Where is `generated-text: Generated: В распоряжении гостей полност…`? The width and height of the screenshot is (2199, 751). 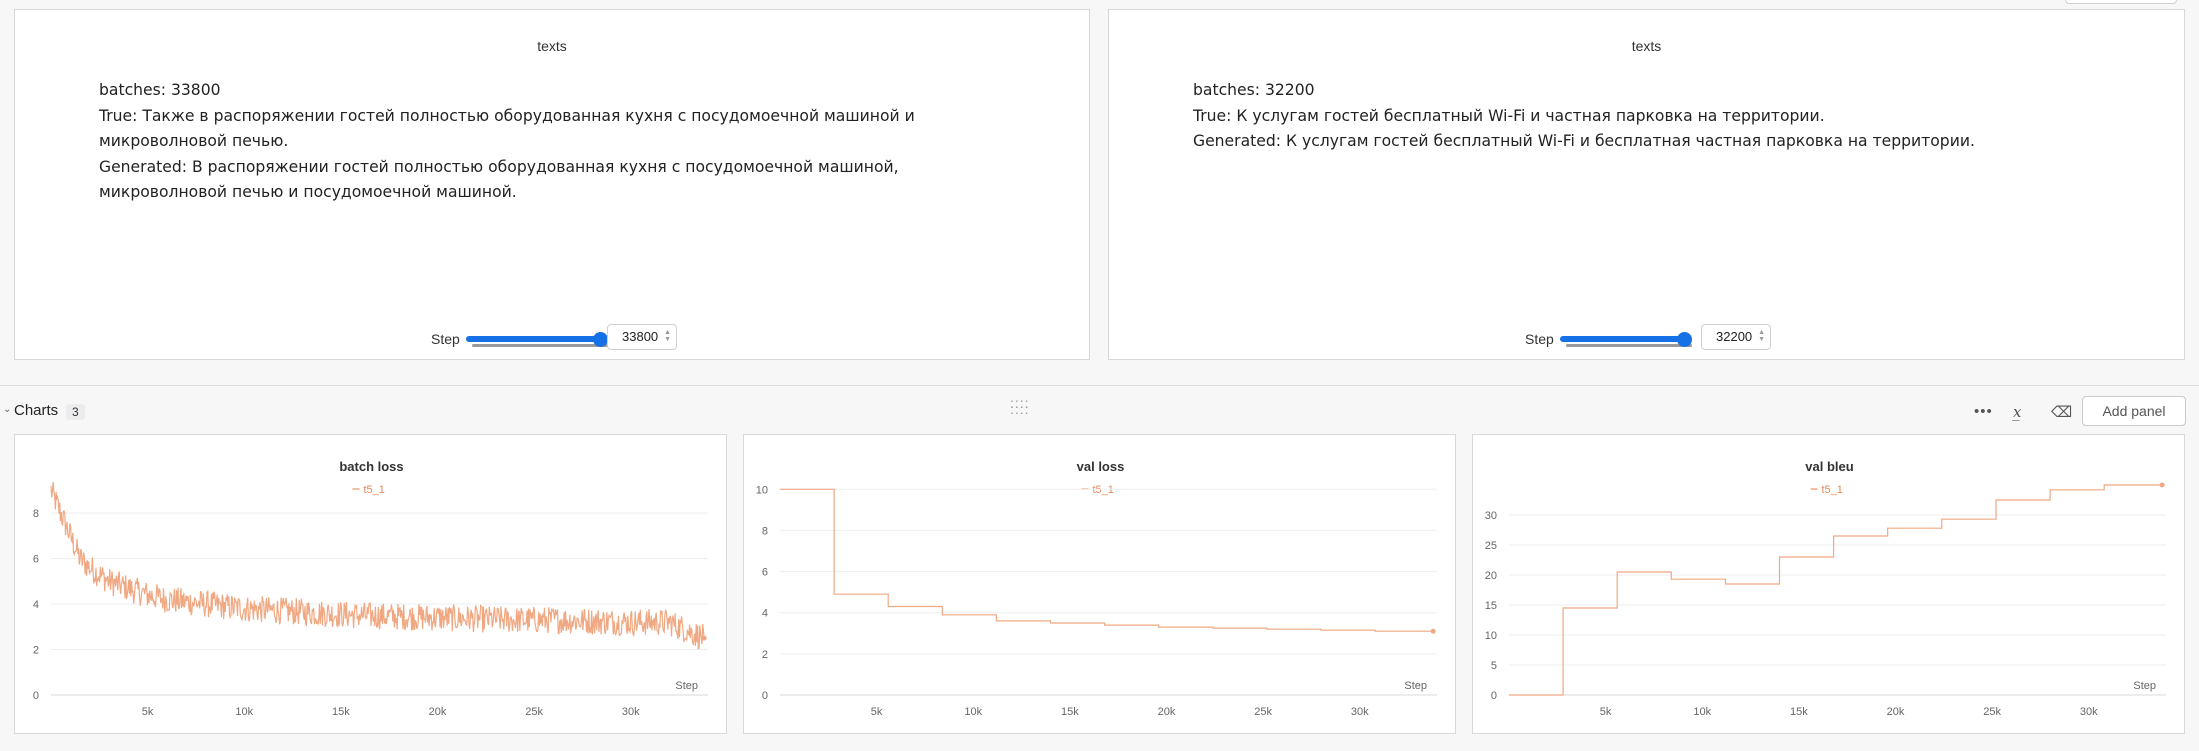
generated-text: Generated: В распоряжении гостей полност… is located at coordinates (499, 179).